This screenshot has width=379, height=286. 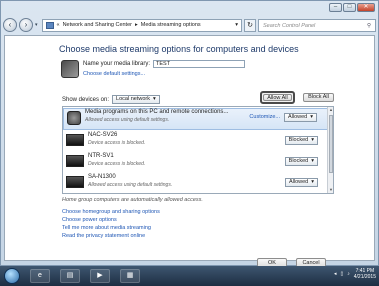 What do you see at coordinates (369, 26) in the screenshot?
I see `search-icon: ⚲` at bounding box center [369, 26].